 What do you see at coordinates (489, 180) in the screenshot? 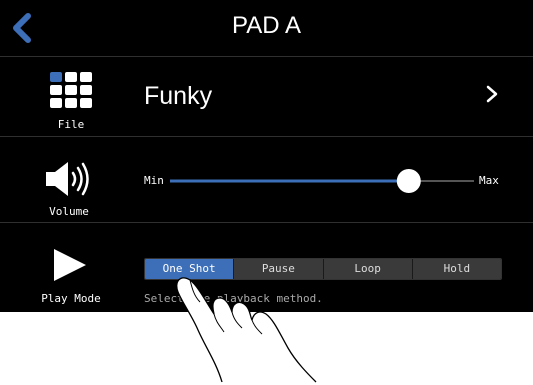
I see `slider-max-label: Max` at bounding box center [489, 180].